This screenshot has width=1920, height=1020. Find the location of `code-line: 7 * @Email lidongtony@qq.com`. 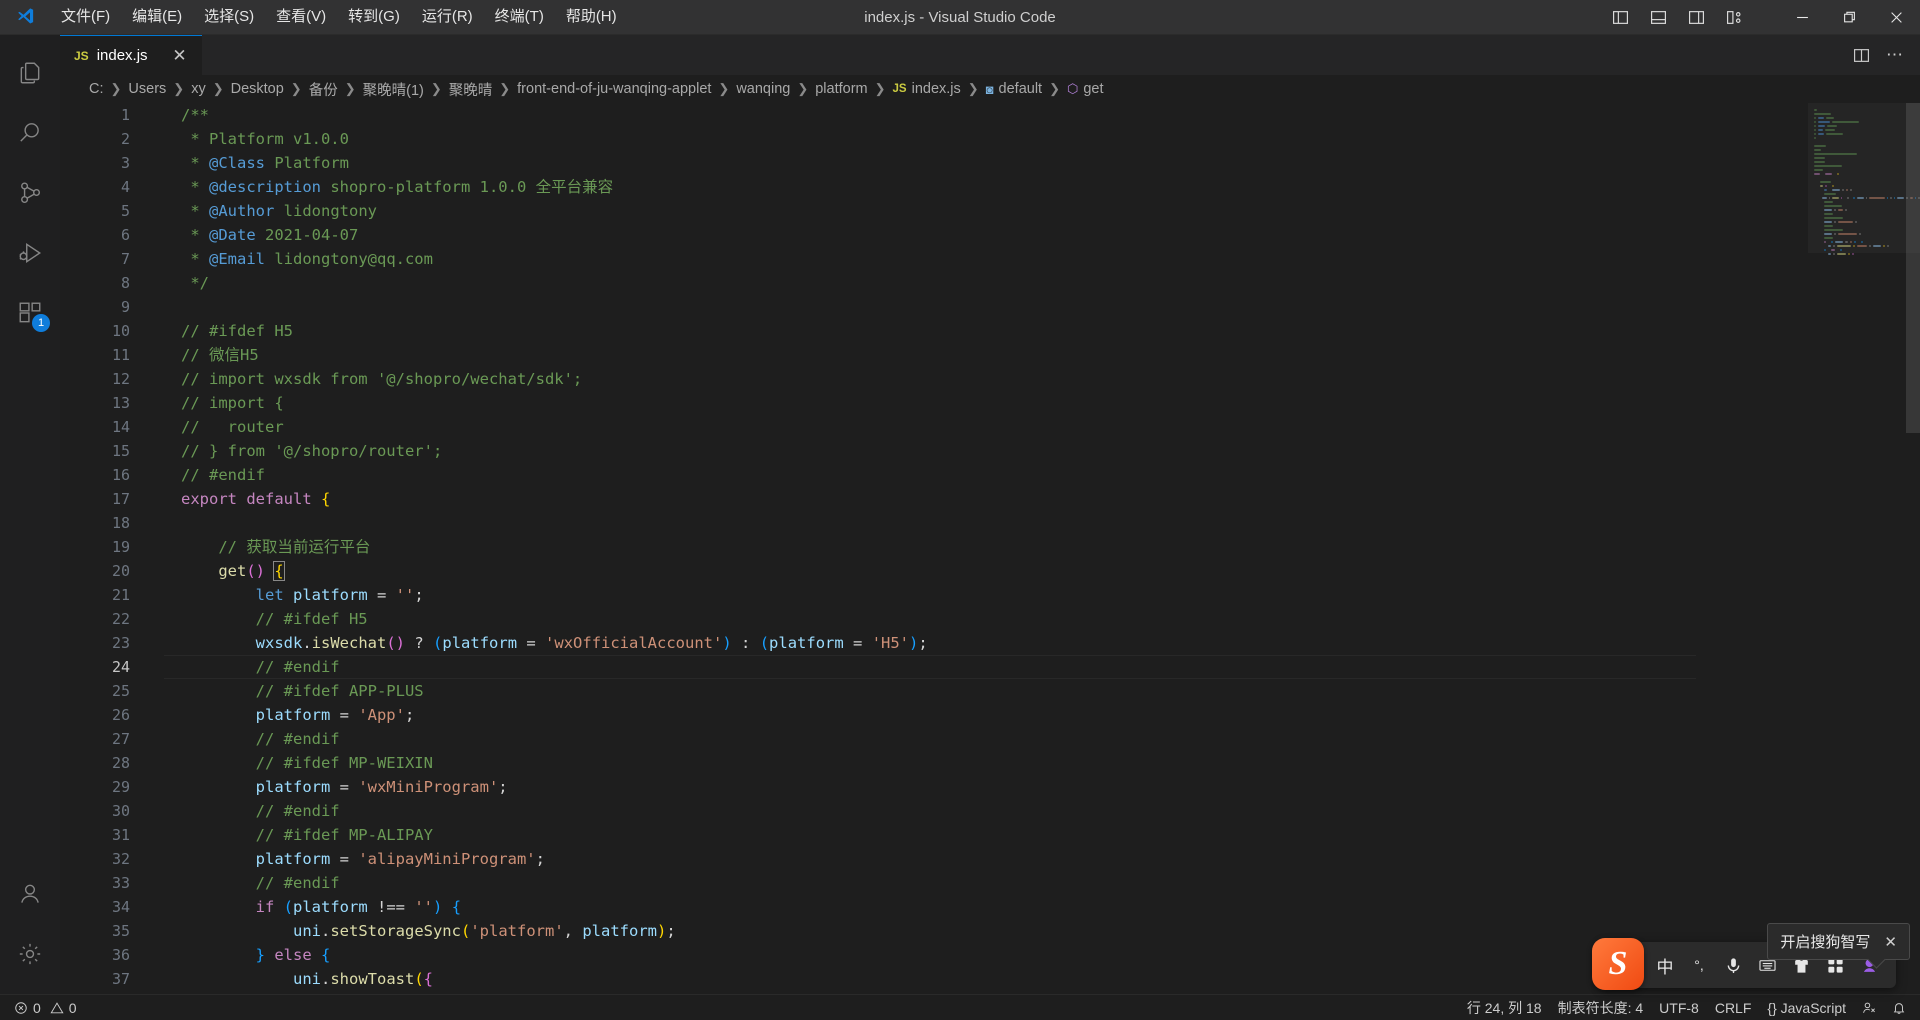

code-line: 7 * @Email lidongtony@qq.com is located at coordinates (934, 259).